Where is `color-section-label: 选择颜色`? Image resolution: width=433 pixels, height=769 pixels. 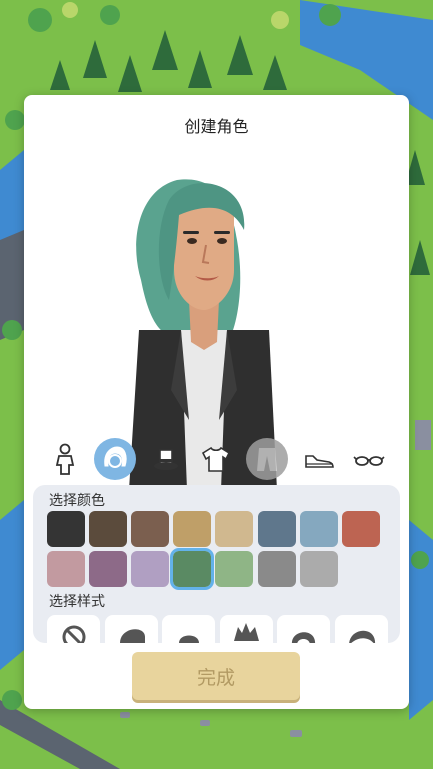
color-section-label: 选择颜色 is located at coordinates (77, 501).